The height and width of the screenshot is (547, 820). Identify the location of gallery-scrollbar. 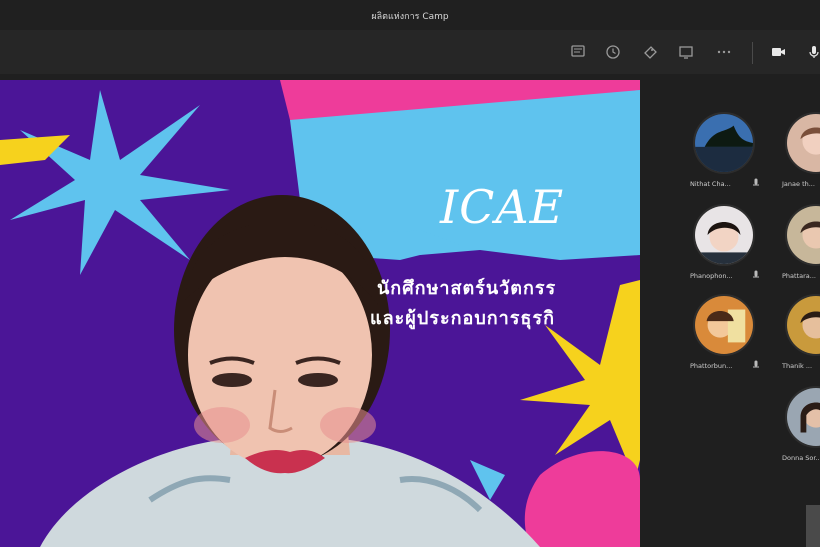
(813, 526).